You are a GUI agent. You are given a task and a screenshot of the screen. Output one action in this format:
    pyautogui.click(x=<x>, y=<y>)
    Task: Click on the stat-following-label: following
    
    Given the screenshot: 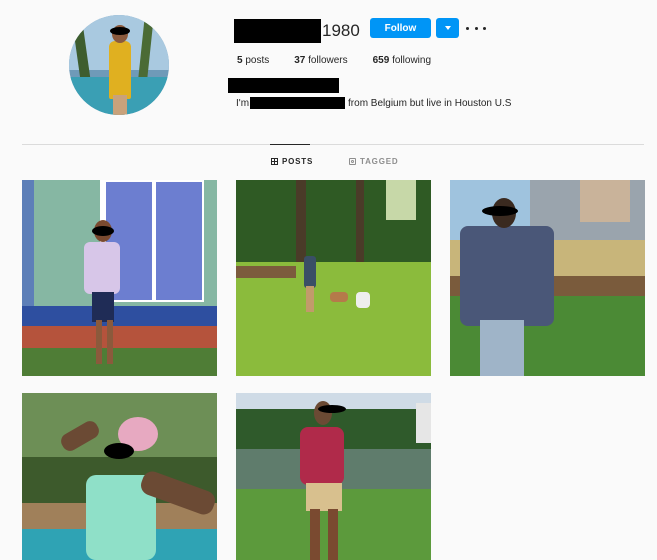 What is the action you would take?
    pyautogui.click(x=412, y=60)
    